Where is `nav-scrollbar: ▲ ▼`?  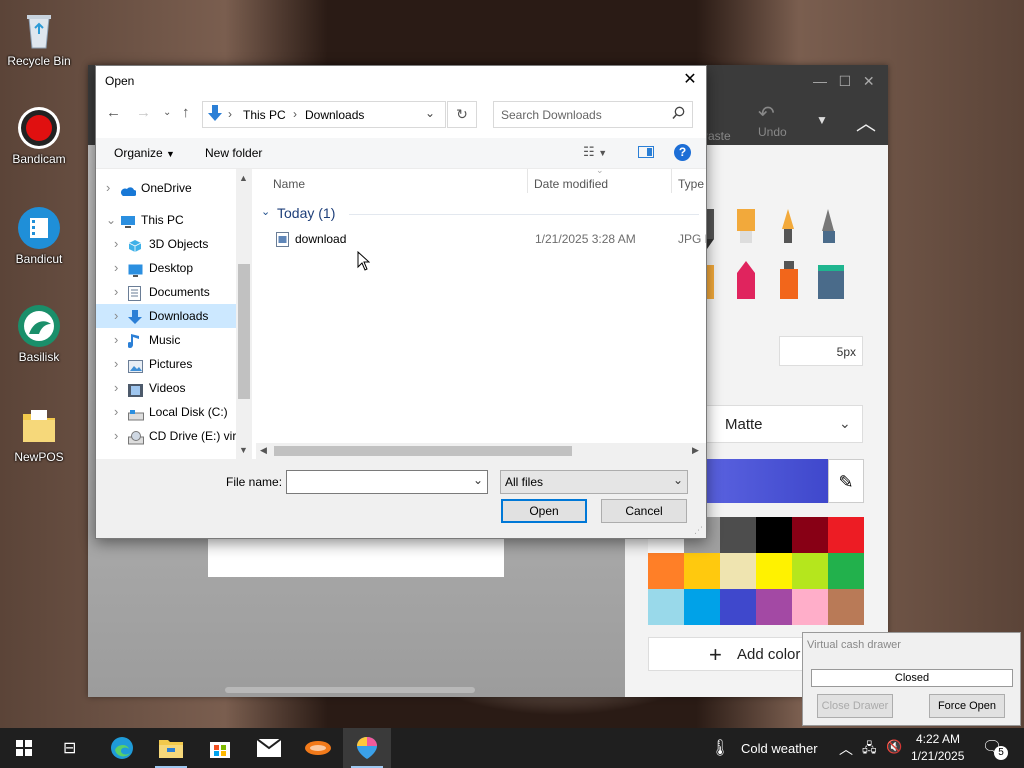 nav-scrollbar: ▲ ▼ is located at coordinates (244, 314).